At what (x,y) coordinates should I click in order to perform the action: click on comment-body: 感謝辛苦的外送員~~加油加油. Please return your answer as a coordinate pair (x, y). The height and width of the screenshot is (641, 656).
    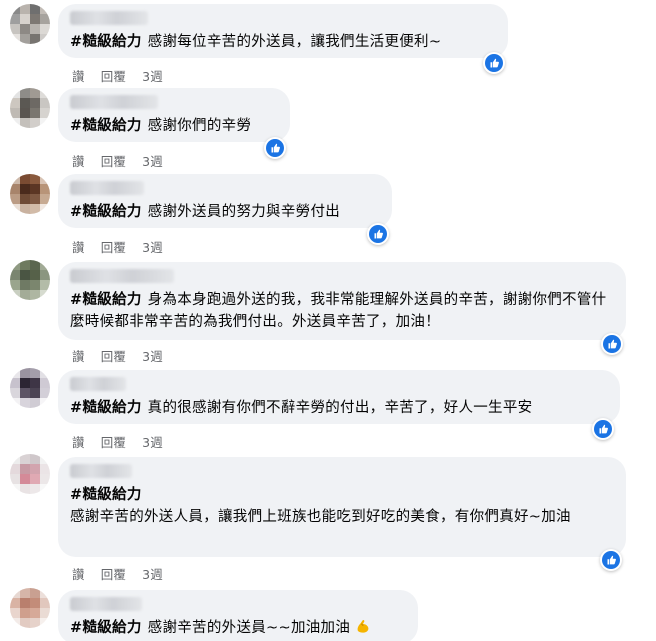
    Looking at the image, I should click on (249, 628).